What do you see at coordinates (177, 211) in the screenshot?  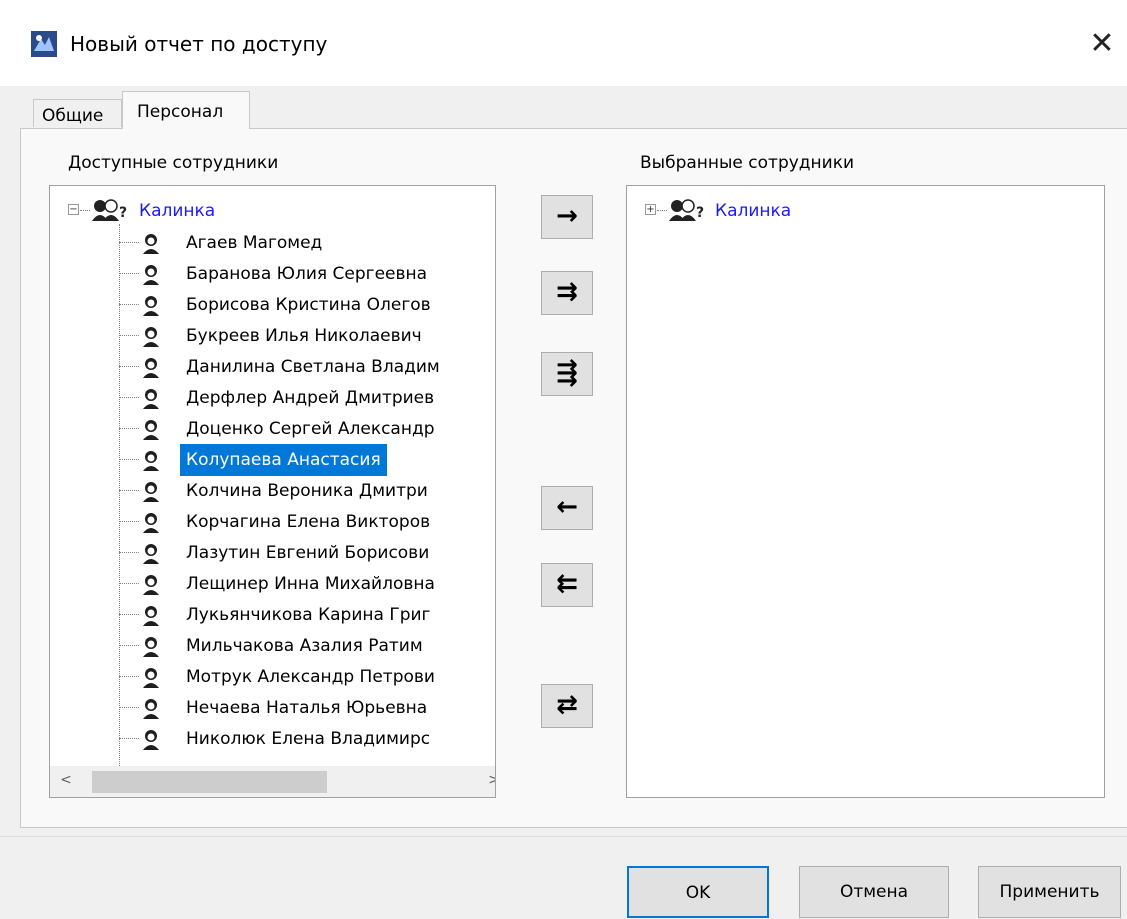 I see `available-root-label: Калинка` at bounding box center [177, 211].